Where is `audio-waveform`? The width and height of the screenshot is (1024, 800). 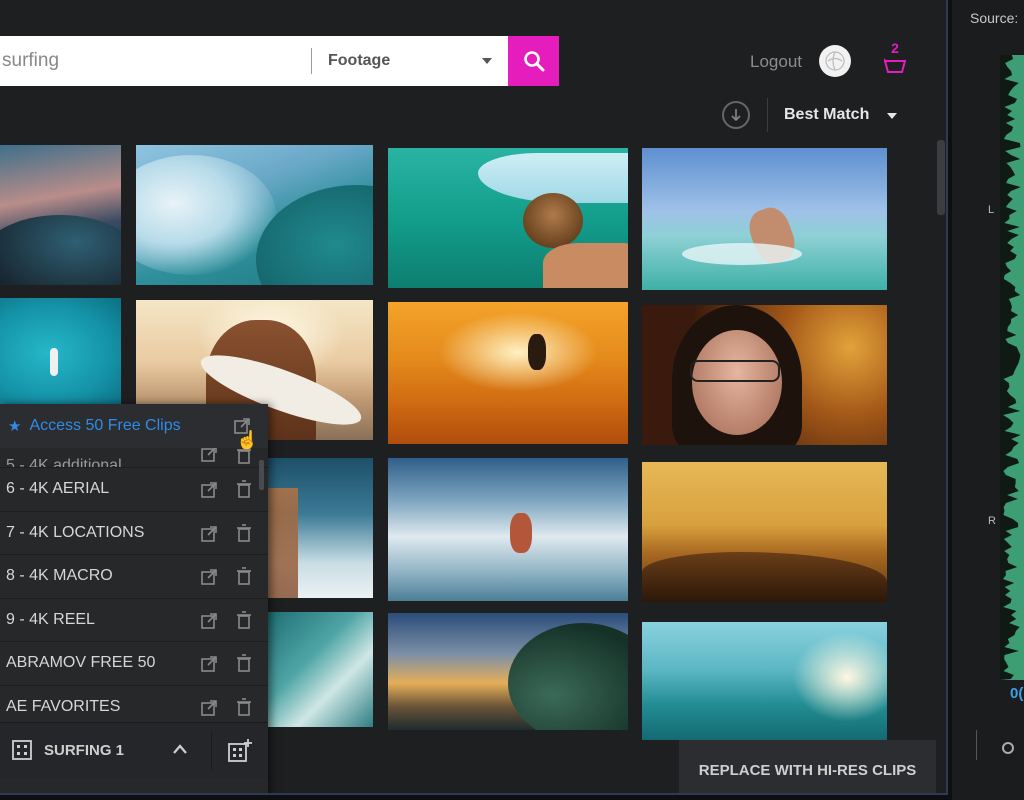
audio-waveform is located at coordinates (1012, 367).